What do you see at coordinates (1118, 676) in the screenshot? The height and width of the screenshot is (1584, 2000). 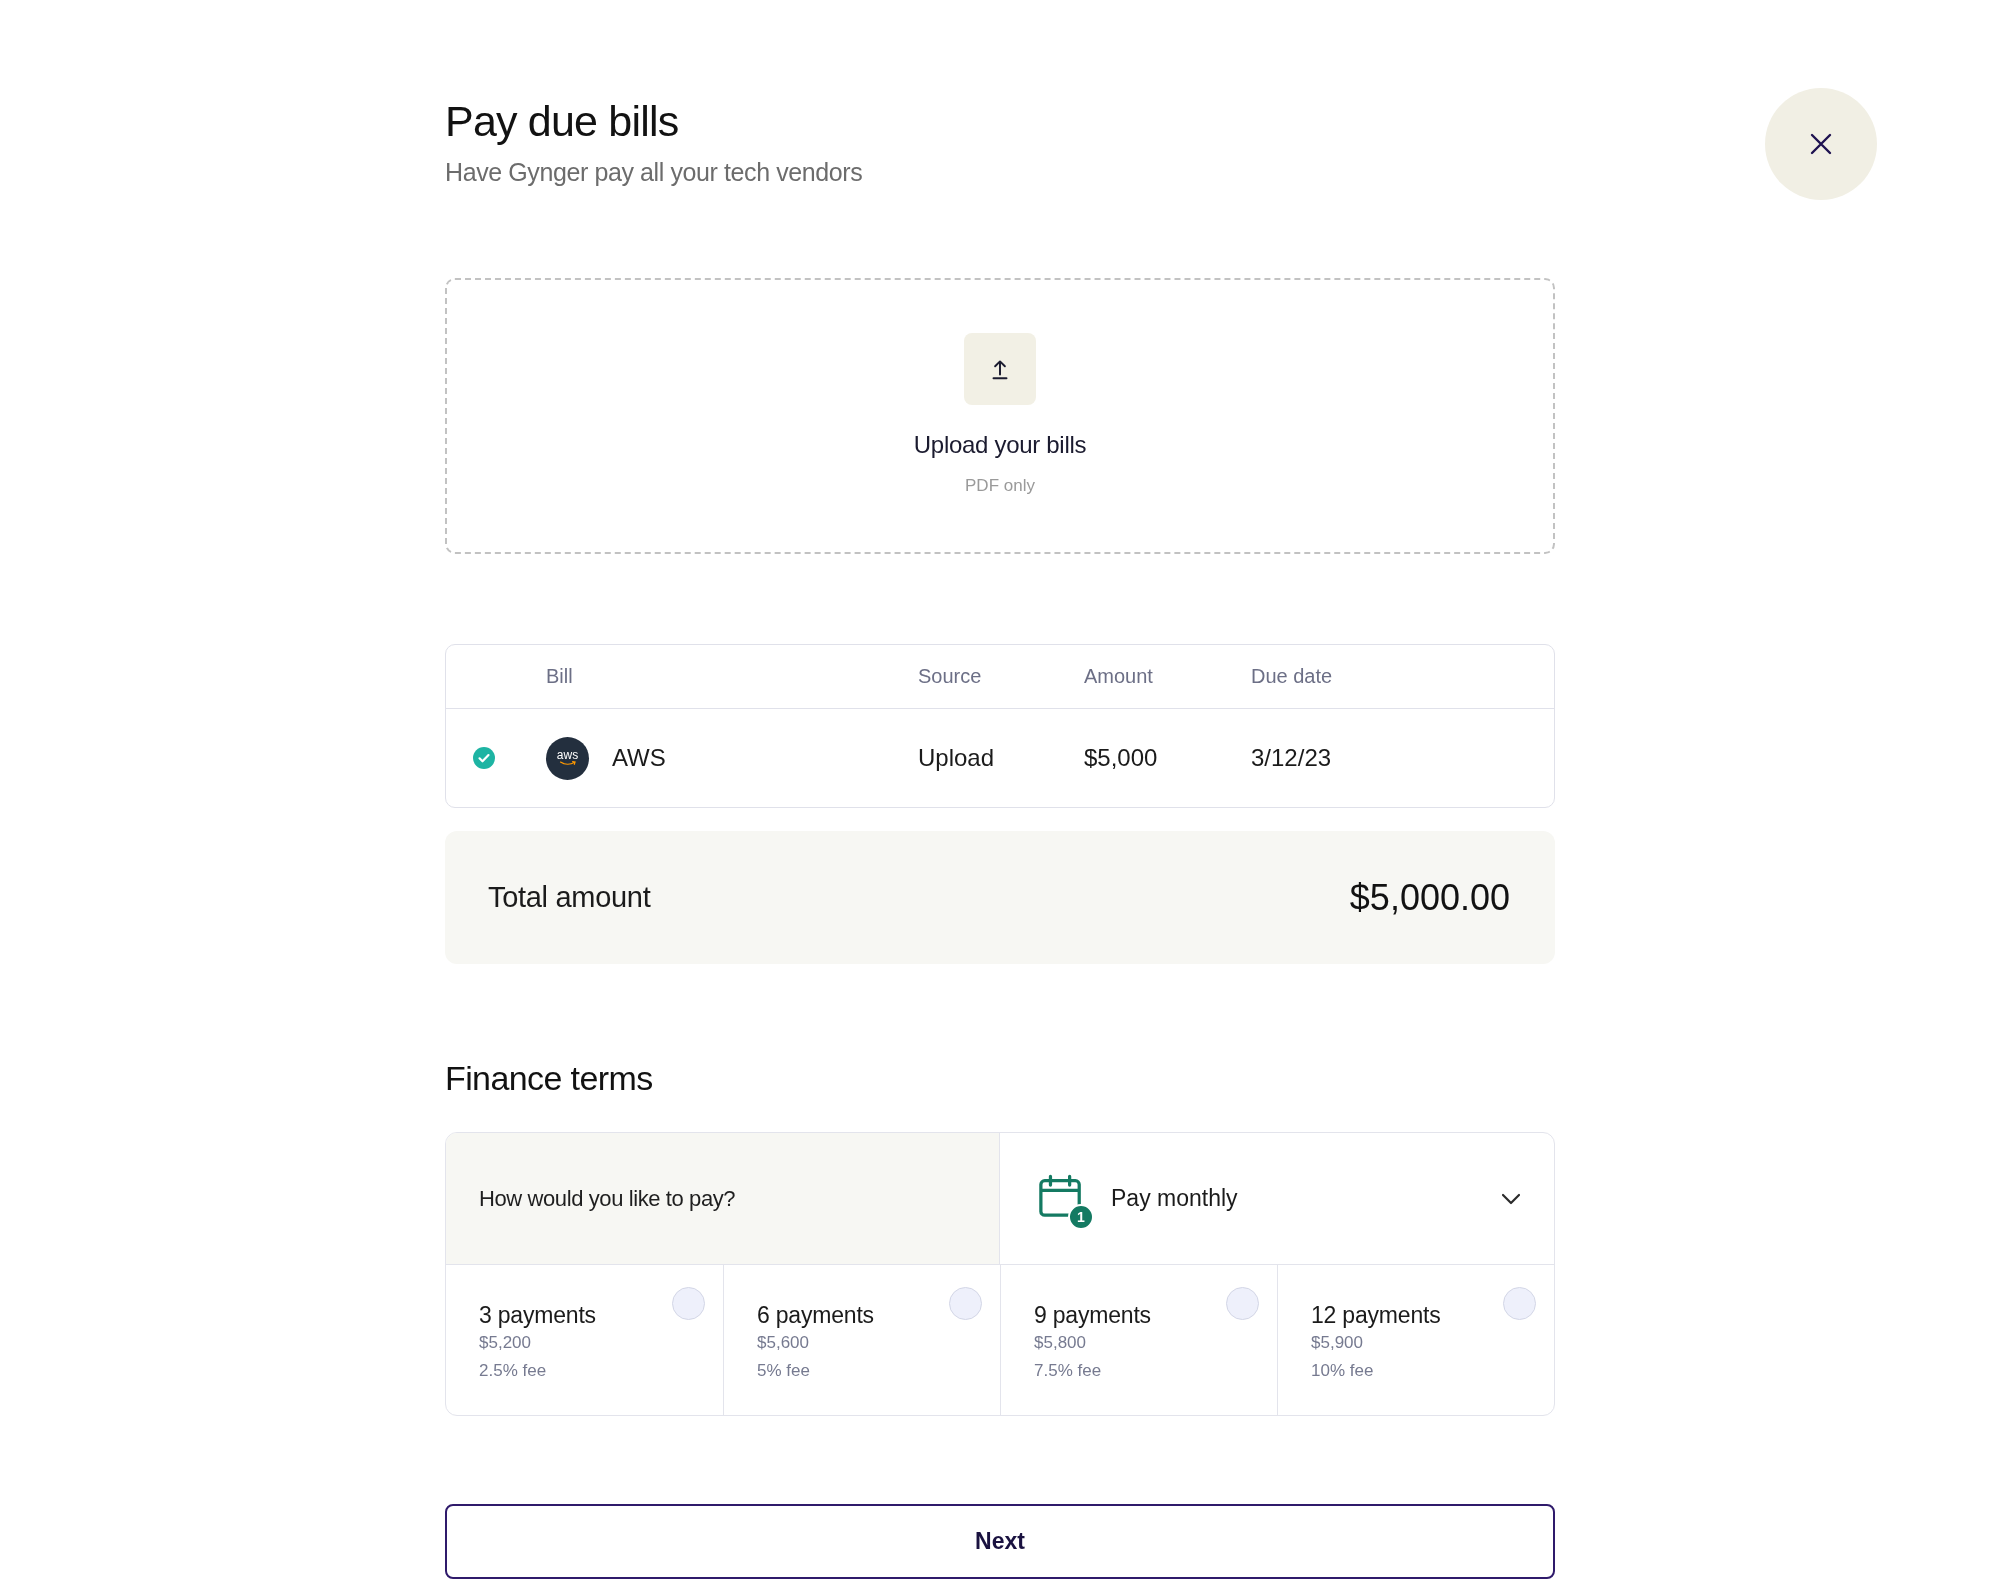 I see `column-header: Amount` at bounding box center [1118, 676].